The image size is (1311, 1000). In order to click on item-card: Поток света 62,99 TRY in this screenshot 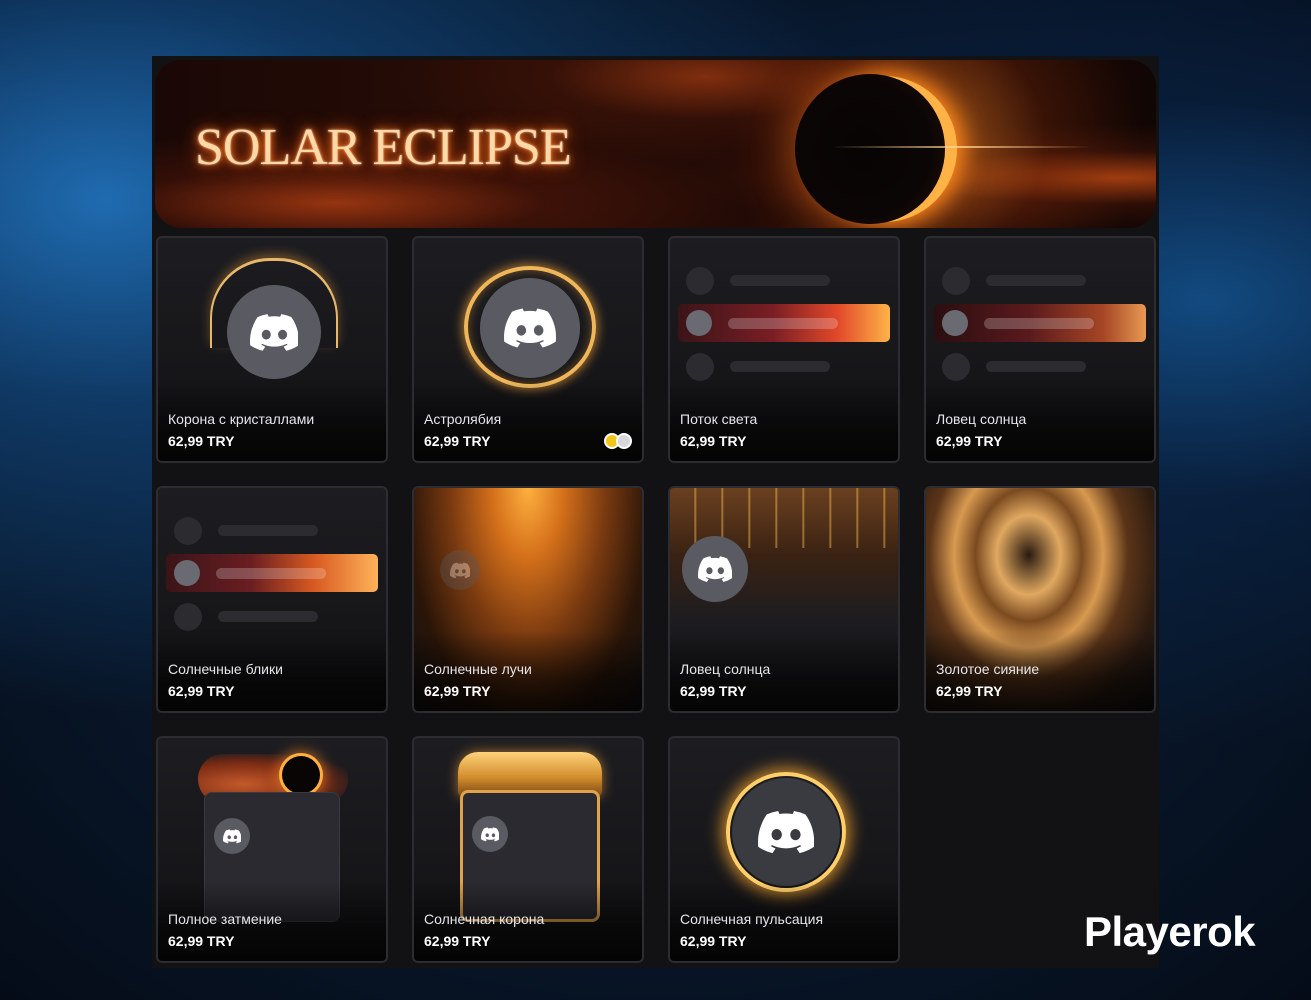, I will do `click(784, 349)`.